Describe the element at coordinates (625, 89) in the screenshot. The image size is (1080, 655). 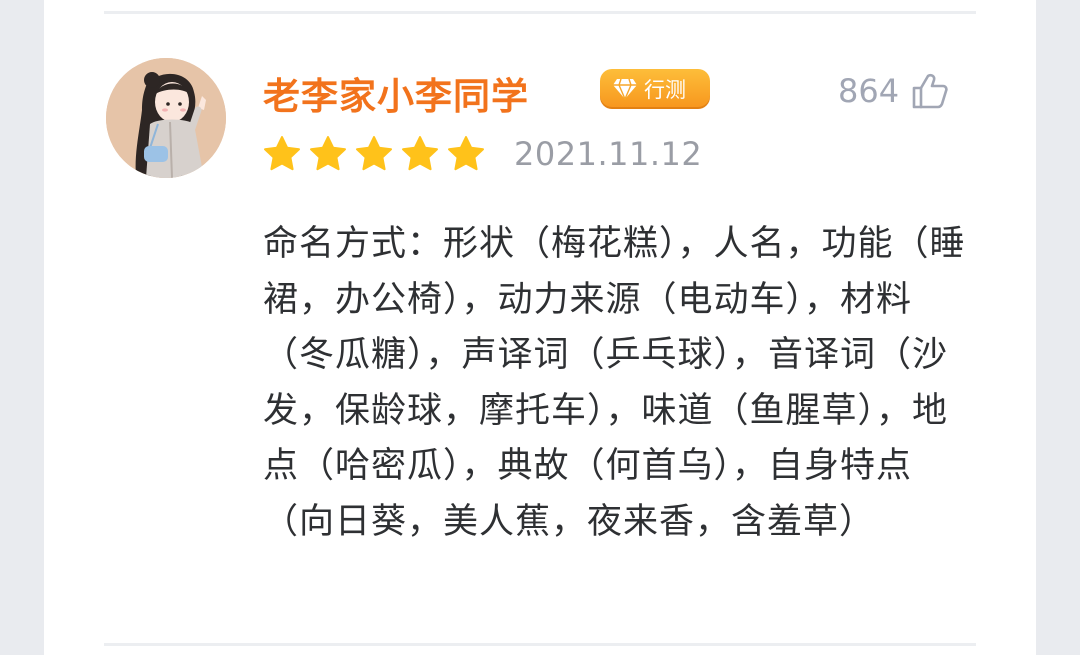
I see `diamond-icon` at that location.